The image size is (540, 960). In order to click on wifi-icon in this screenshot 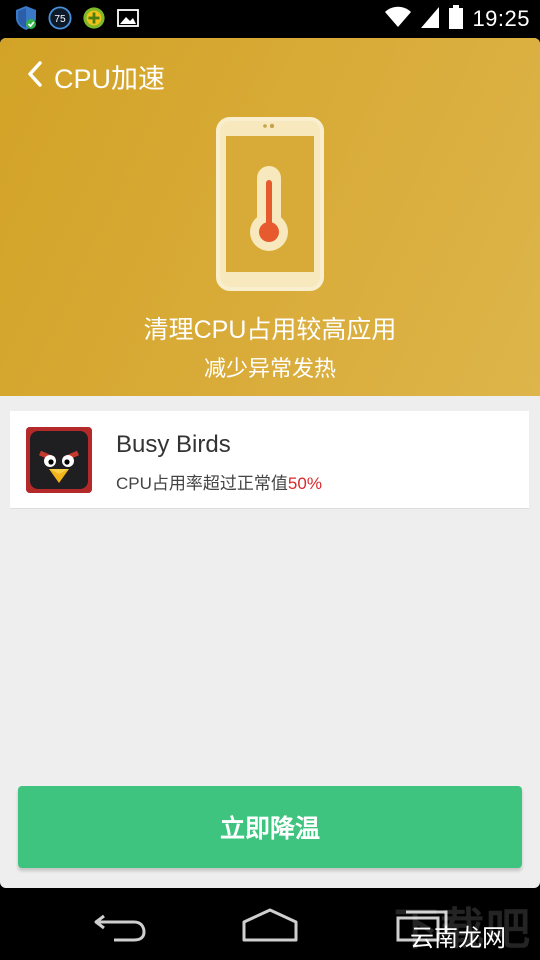, I will do `click(398, 19)`.